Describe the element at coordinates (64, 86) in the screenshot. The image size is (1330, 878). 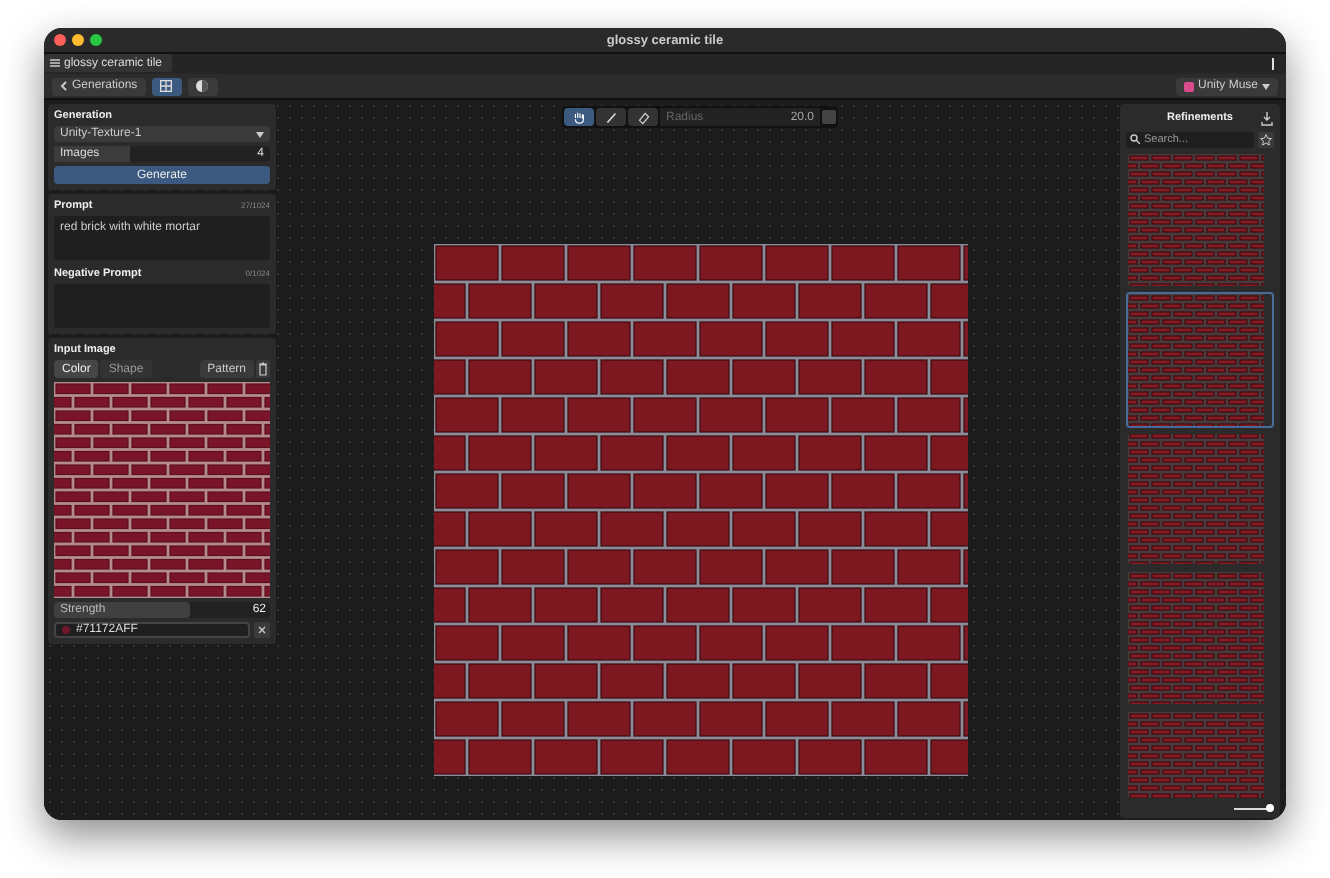
I see `chevron-left-icon` at that location.